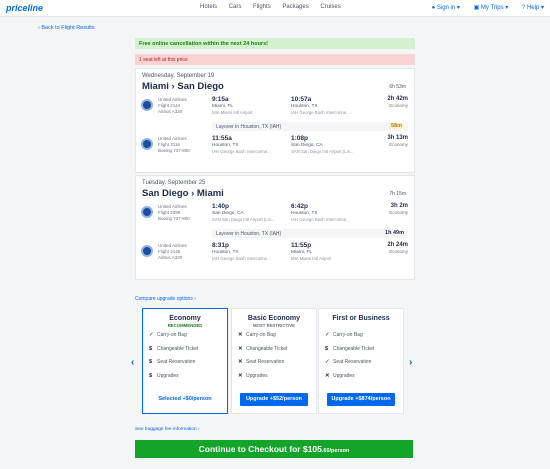 The width and height of the screenshot is (550, 469). What do you see at coordinates (361, 326) in the screenshot?
I see `fare-subtitle` at bounding box center [361, 326].